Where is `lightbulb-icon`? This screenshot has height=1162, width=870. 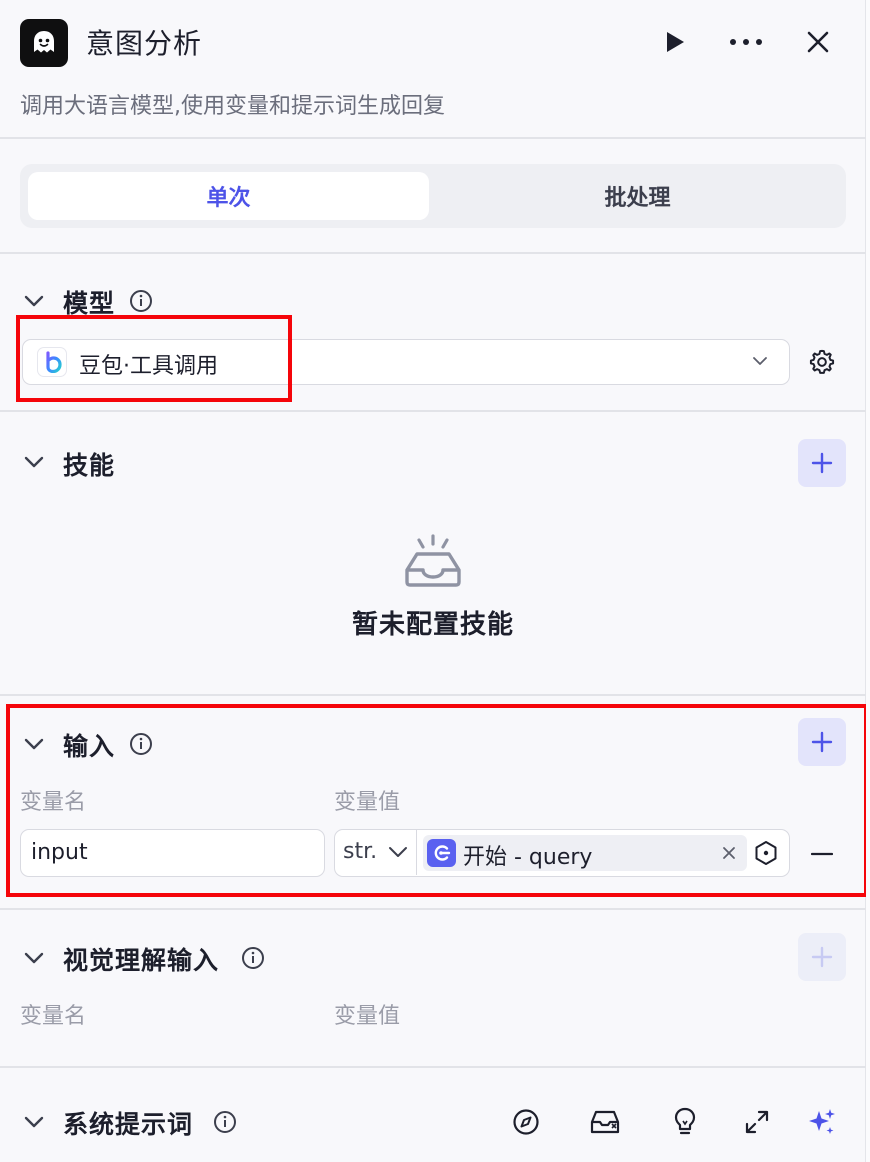 lightbulb-icon is located at coordinates (685, 1122).